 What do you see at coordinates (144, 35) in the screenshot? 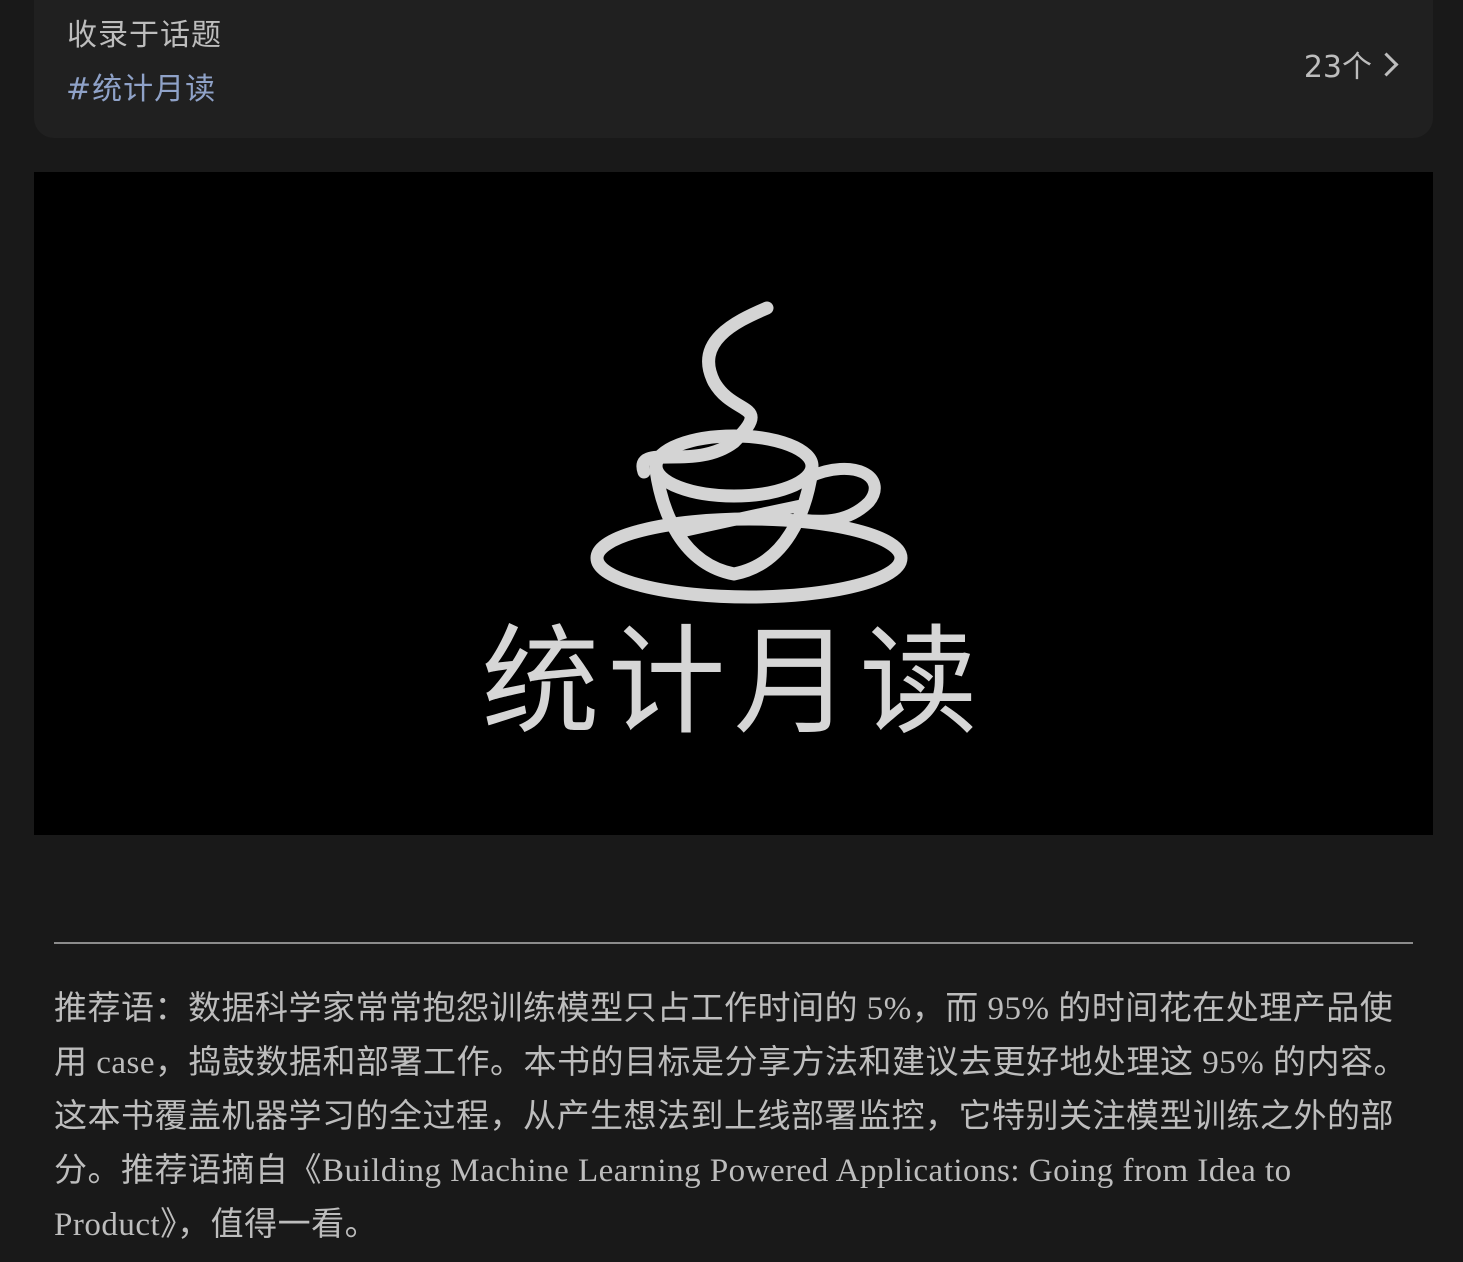
I see `topic-heading: 收录于话题` at bounding box center [144, 35].